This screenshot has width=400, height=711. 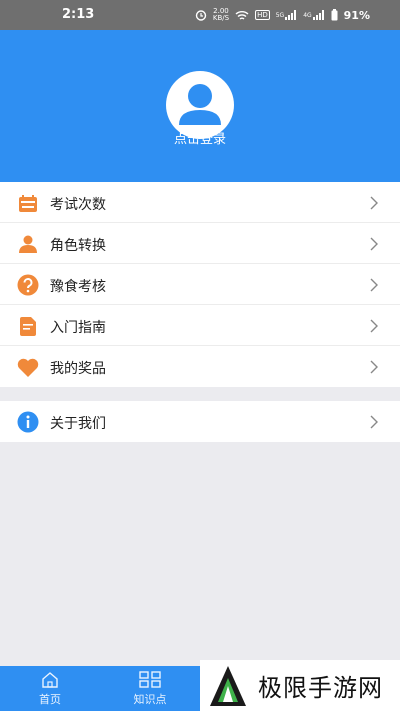 I want to click on menu-label: 豫食考核, so click(x=78, y=287).